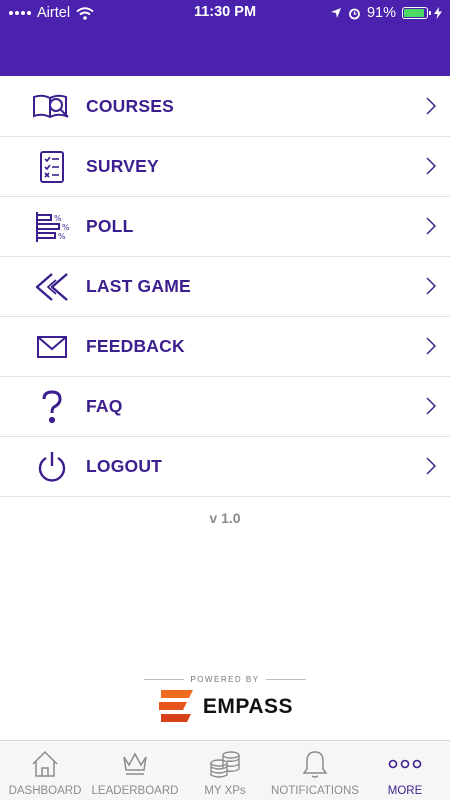 This screenshot has height=800, width=450. Describe the element at coordinates (52, 347) in the screenshot. I see `envelope-icon` at that location.